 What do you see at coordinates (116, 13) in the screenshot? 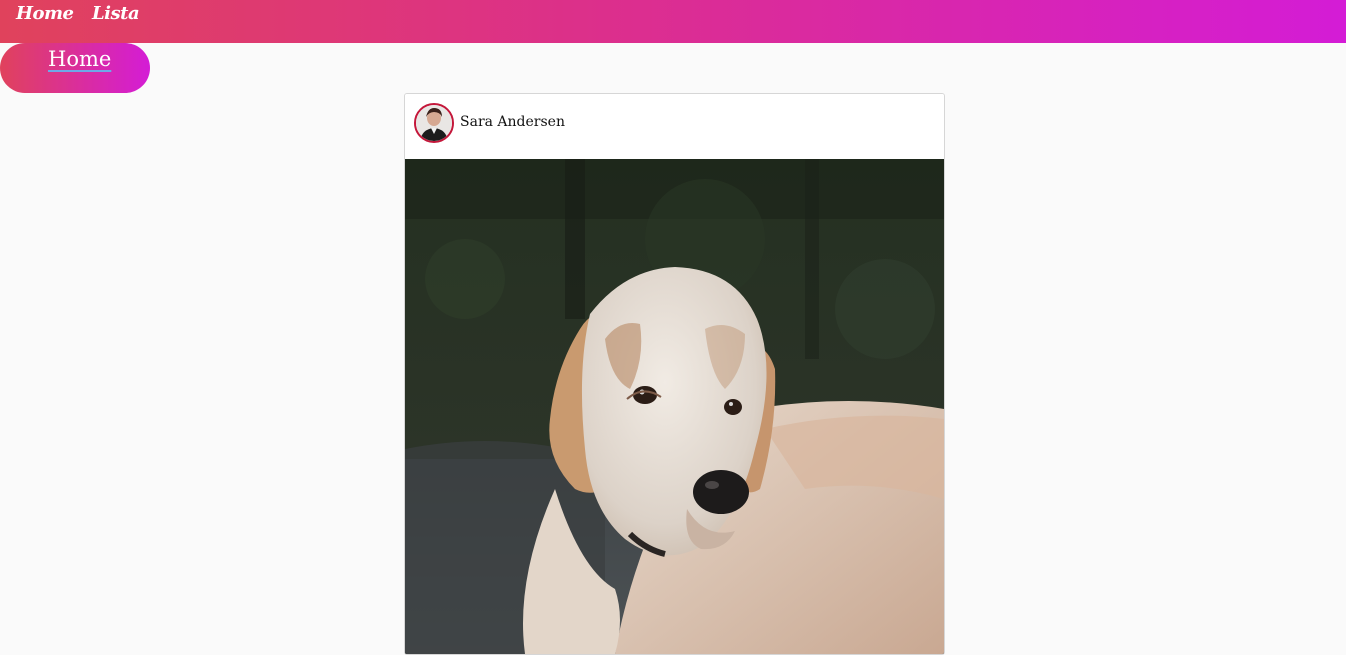
I see `nav-lista-link: Lista` at bounding box center [116, 13].